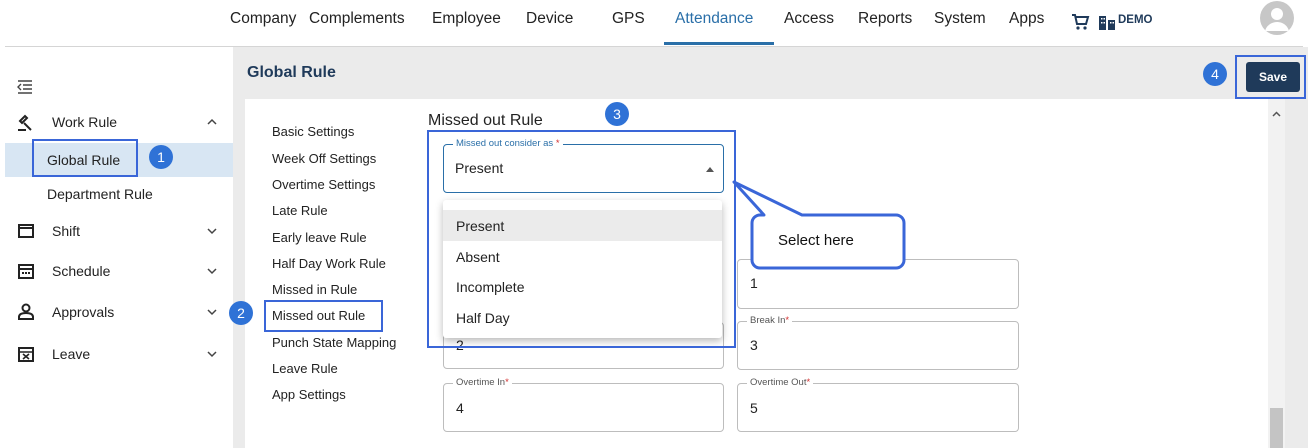 The width and height of the screenshot is (1308, 448). I want to click on shift-icon, so click(26, 231).